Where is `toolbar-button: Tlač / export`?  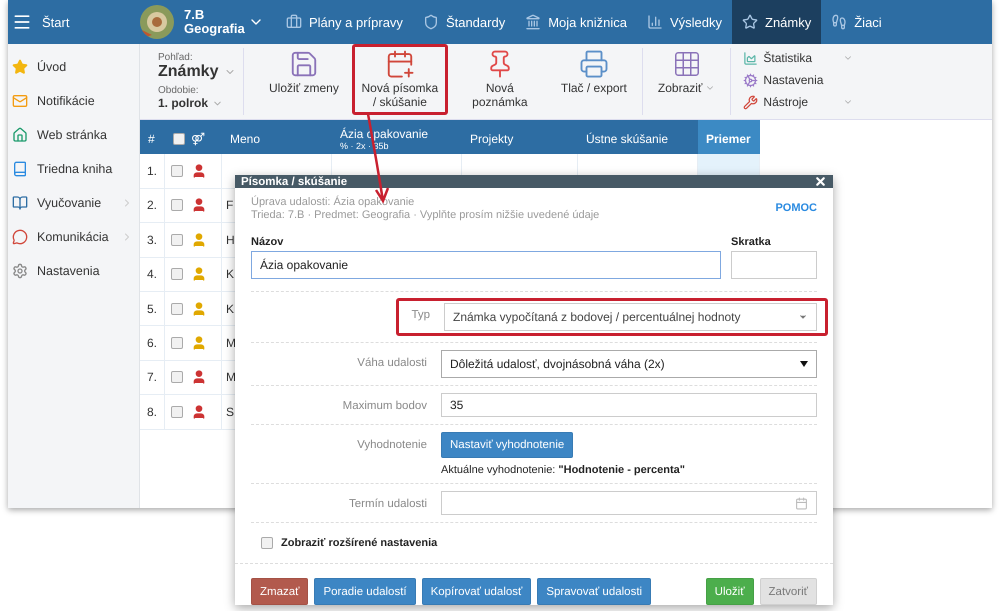 toolbar-button: Tlač / export is located at coordinates (594, 79).